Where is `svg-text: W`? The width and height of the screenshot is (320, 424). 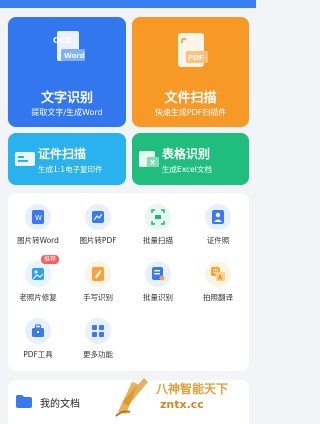 svg-text: W is located at coordinates (38, 218).